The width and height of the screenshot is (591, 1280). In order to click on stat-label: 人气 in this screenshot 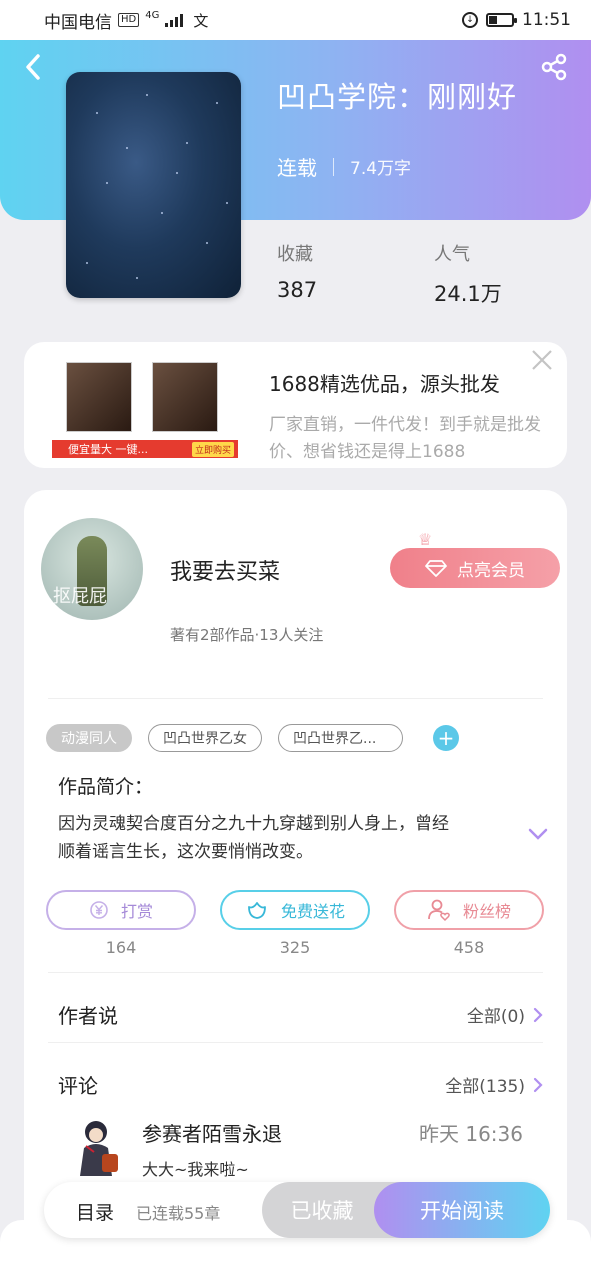, I will do `click(452, 254)`.